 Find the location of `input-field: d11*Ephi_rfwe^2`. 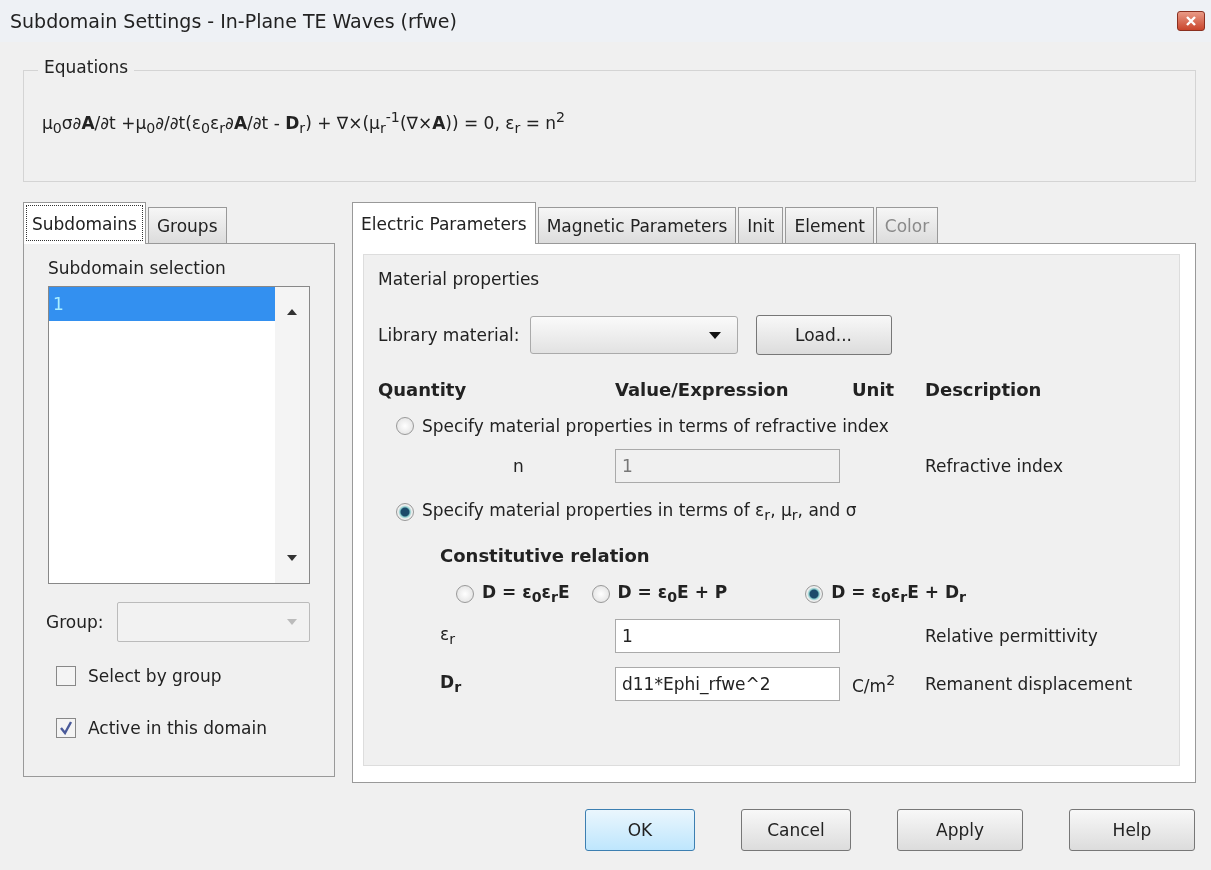

input-field: d11*Ephi_rfwe^2 is located at coordinates (727, 683).